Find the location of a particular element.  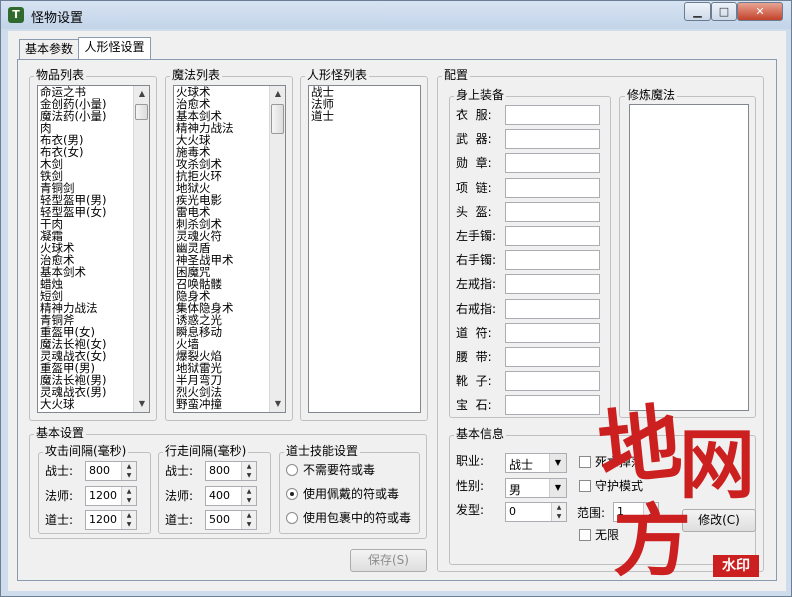

interval-stepper: 400 ▲ ▼ is located at coordinates (231, 495).